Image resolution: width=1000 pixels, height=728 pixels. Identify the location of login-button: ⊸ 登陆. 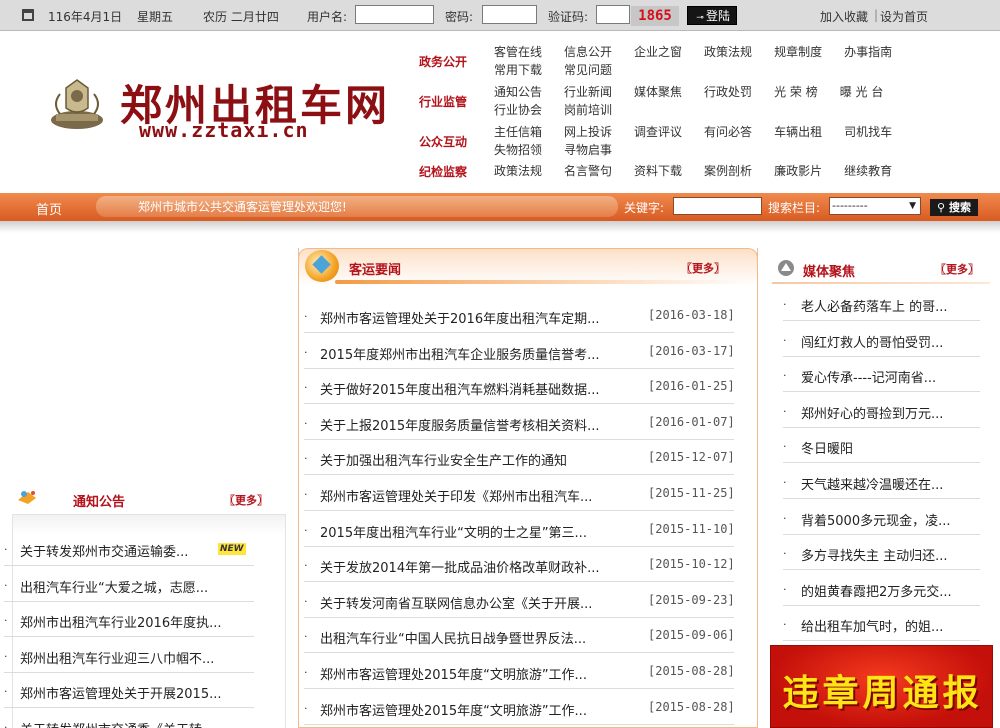
(712, 15).